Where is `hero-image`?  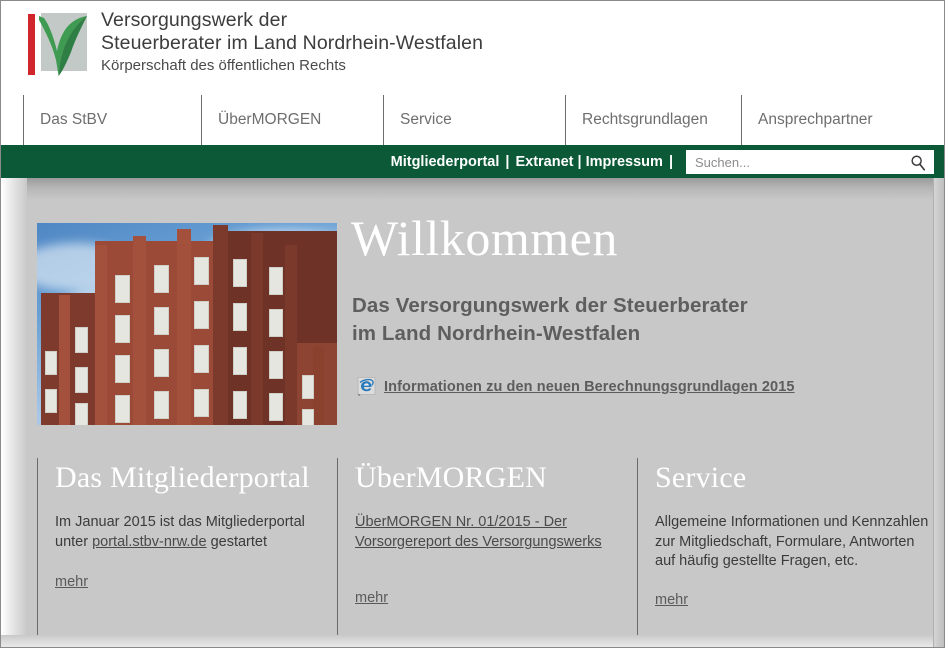
hero-image is located at coordinates (187, 324).